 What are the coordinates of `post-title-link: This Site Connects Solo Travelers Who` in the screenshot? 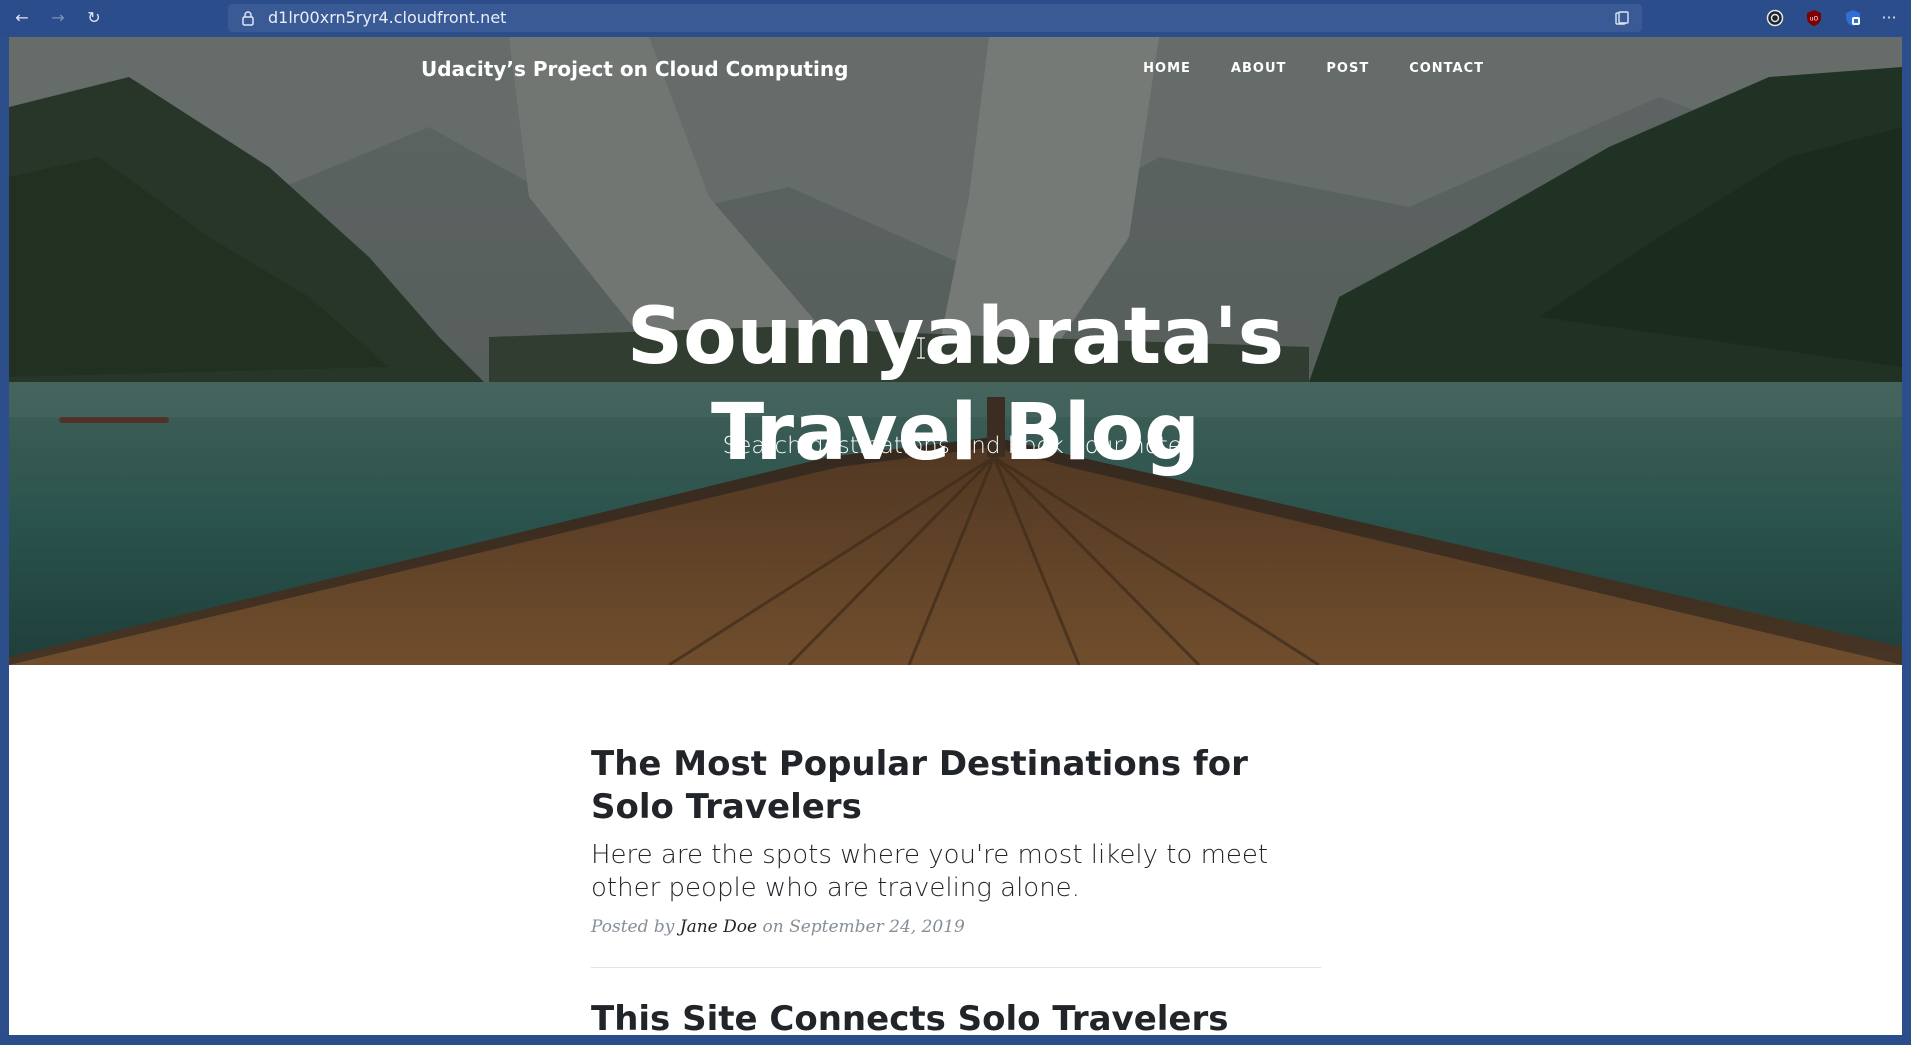 It's located at (956, 1016).